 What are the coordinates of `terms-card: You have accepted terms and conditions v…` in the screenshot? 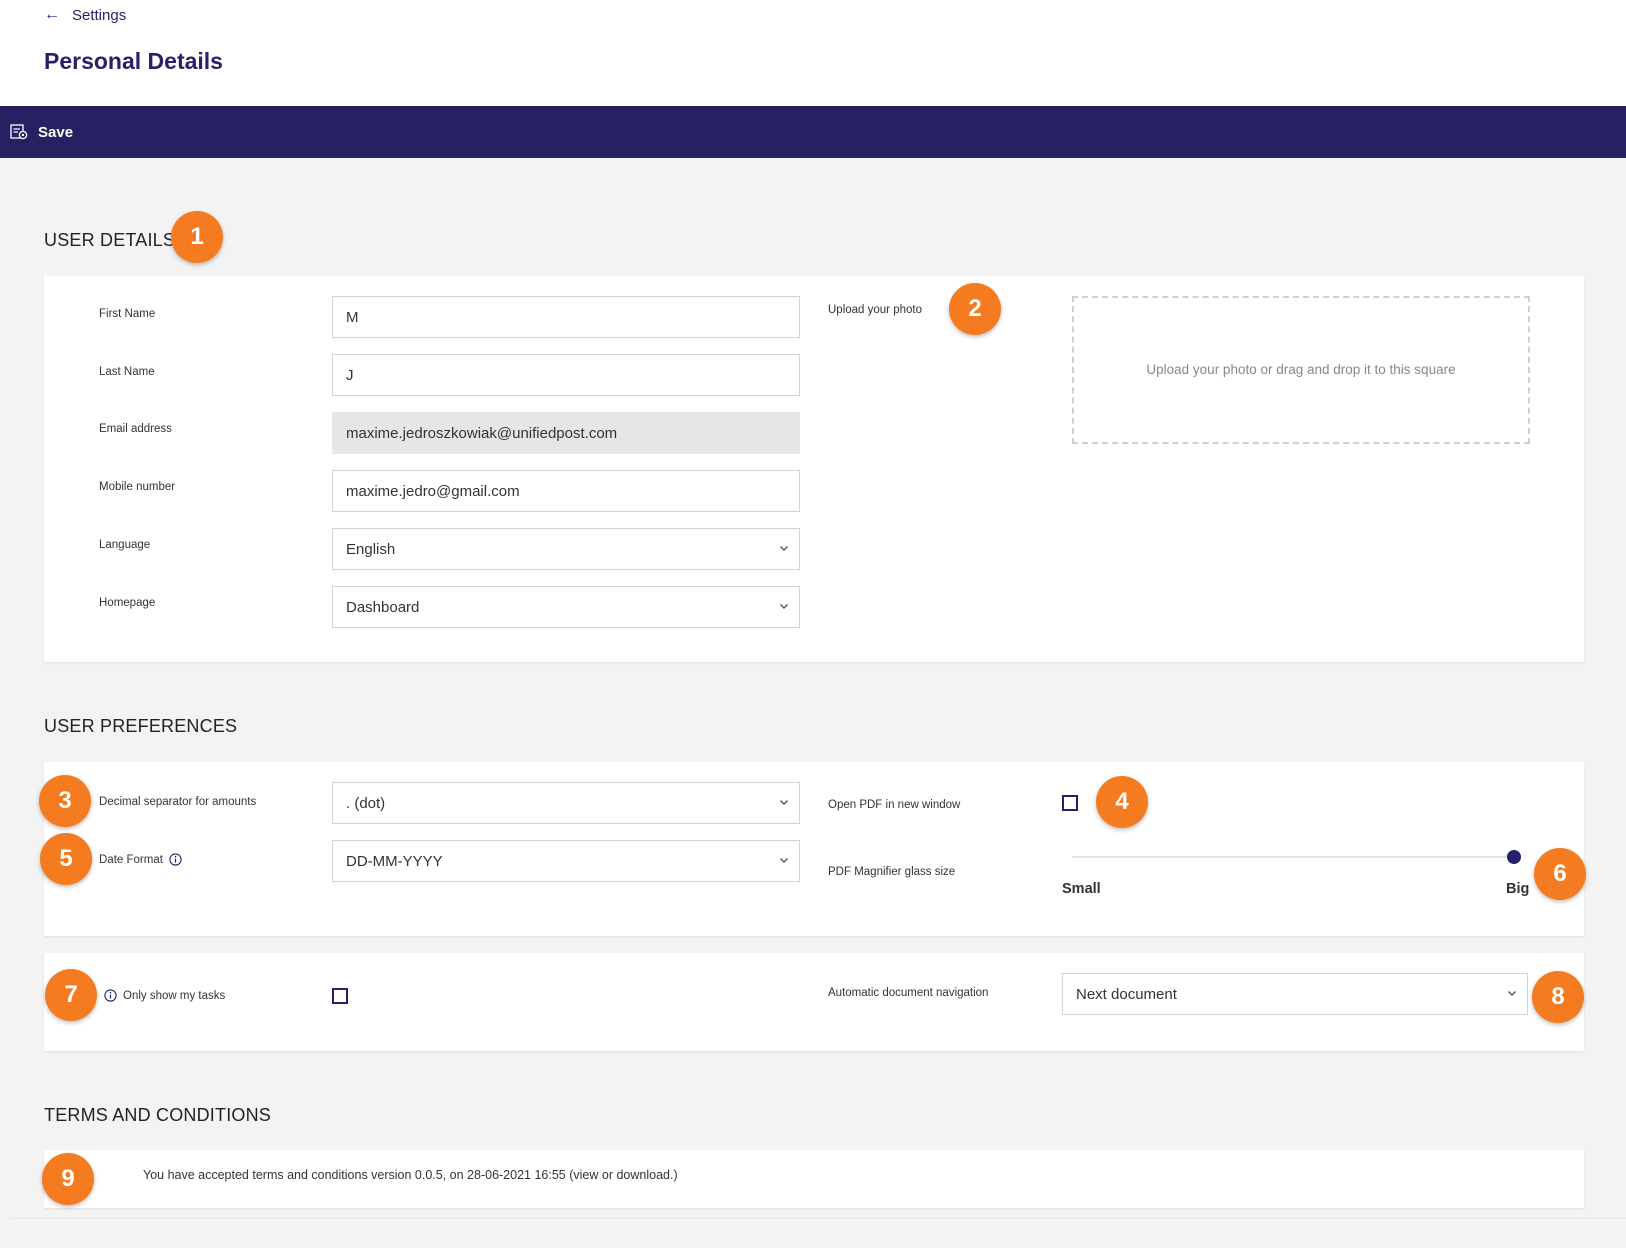 It's located at (814, 1179).